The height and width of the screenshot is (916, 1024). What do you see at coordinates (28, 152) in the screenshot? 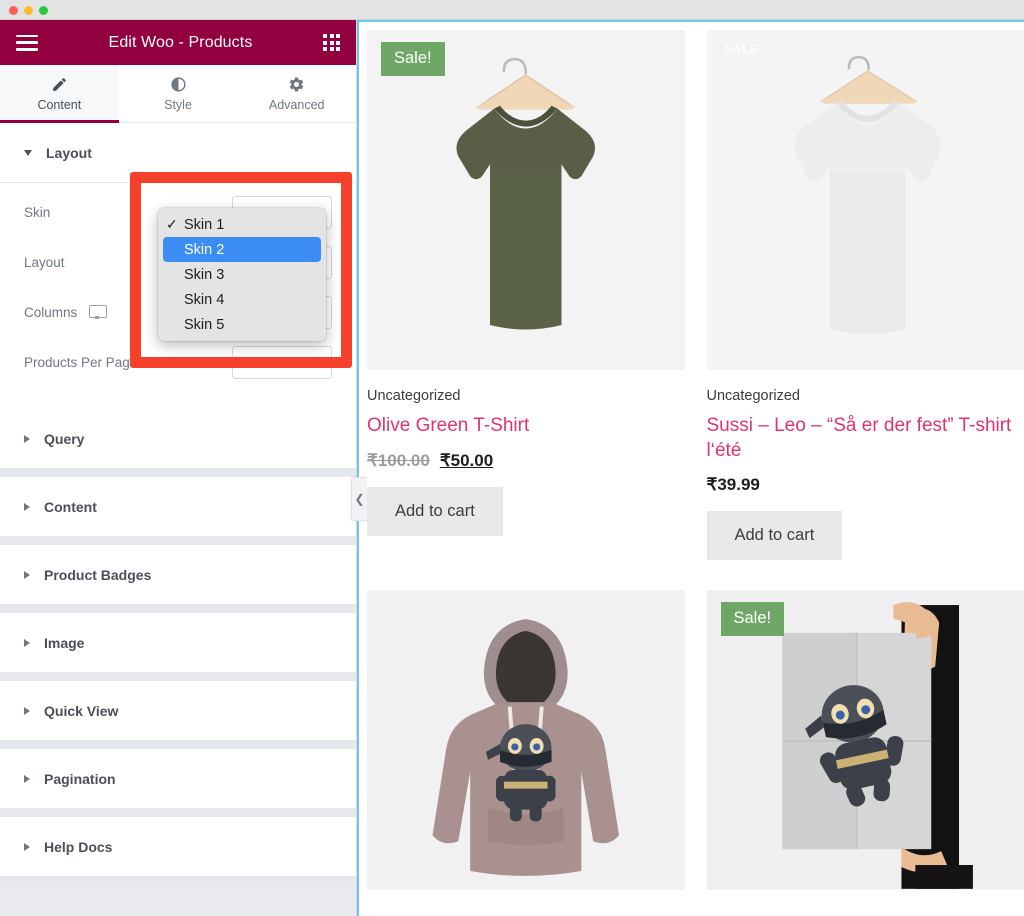
I see `chevron-down-icon` at bounding box center [28, 152].